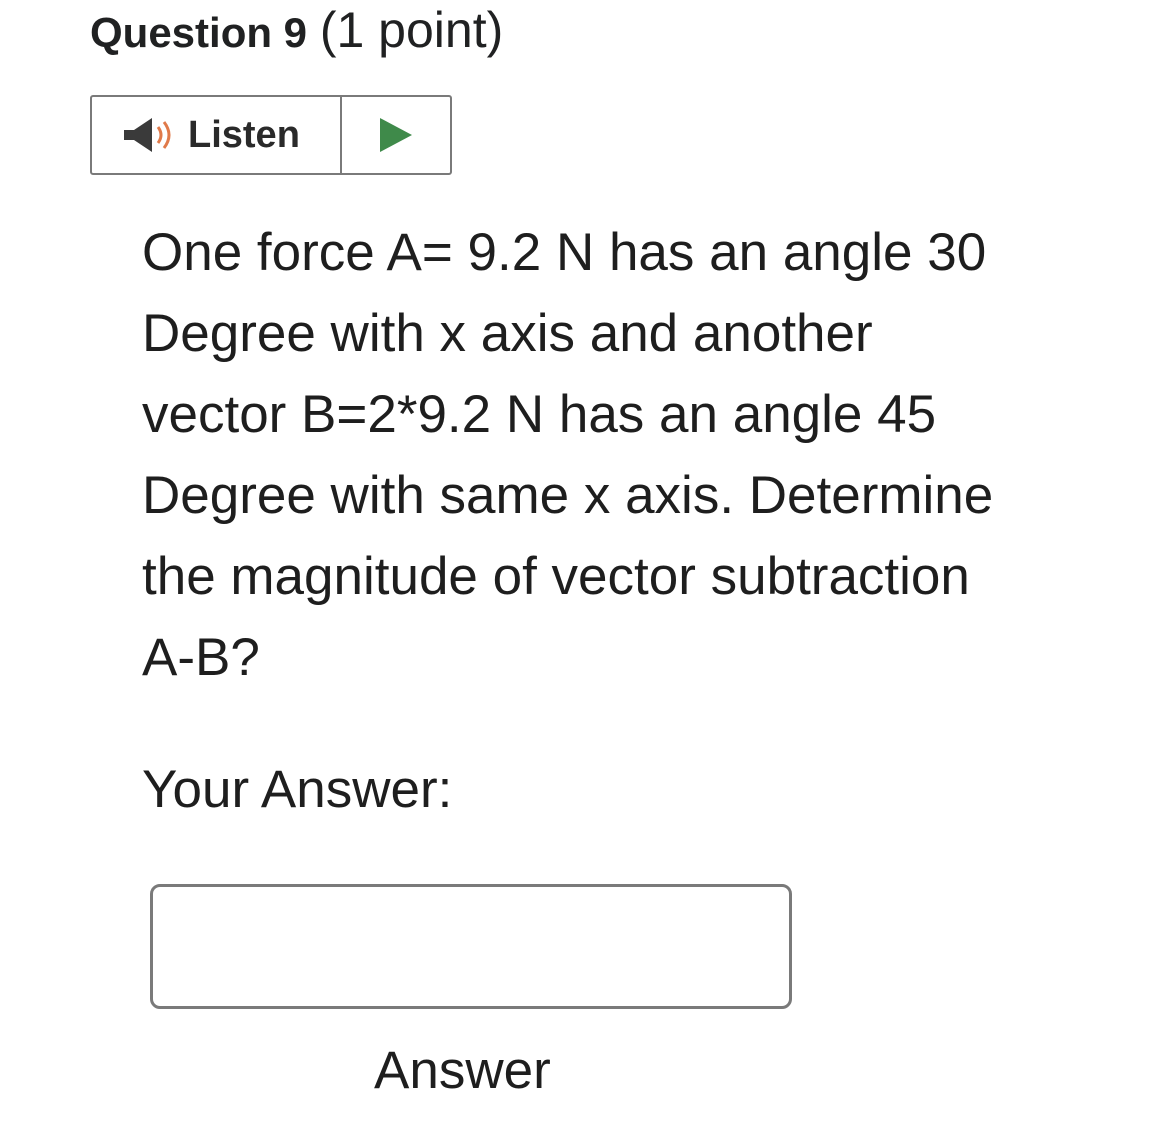 The width and height of the screenshot is (1170, 1137). I want to click on listen-button: Listen, so click(217, 135).